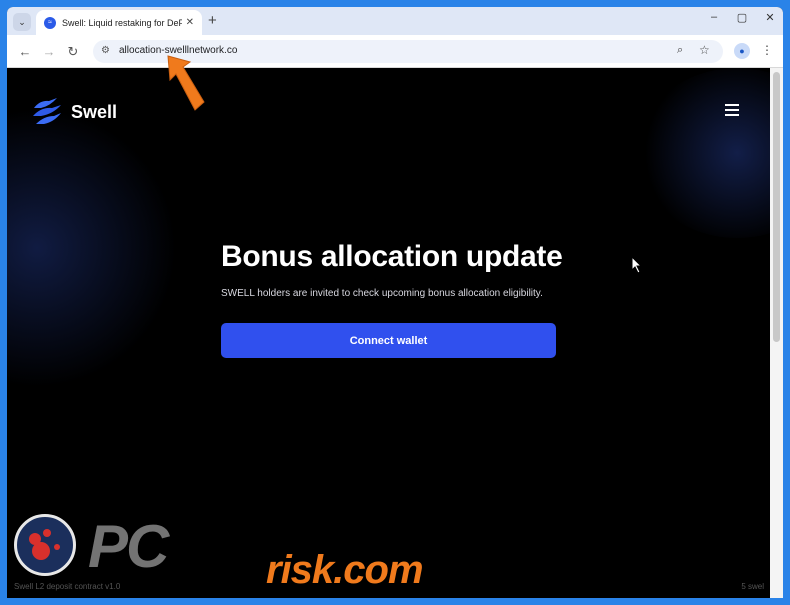 Image resolution: width=790 pixels, height=605 pixels. What do you see at coordinates (94, 111) in the screenshot?
I see `brand-name: Swell` at bounding box center [94, 111].